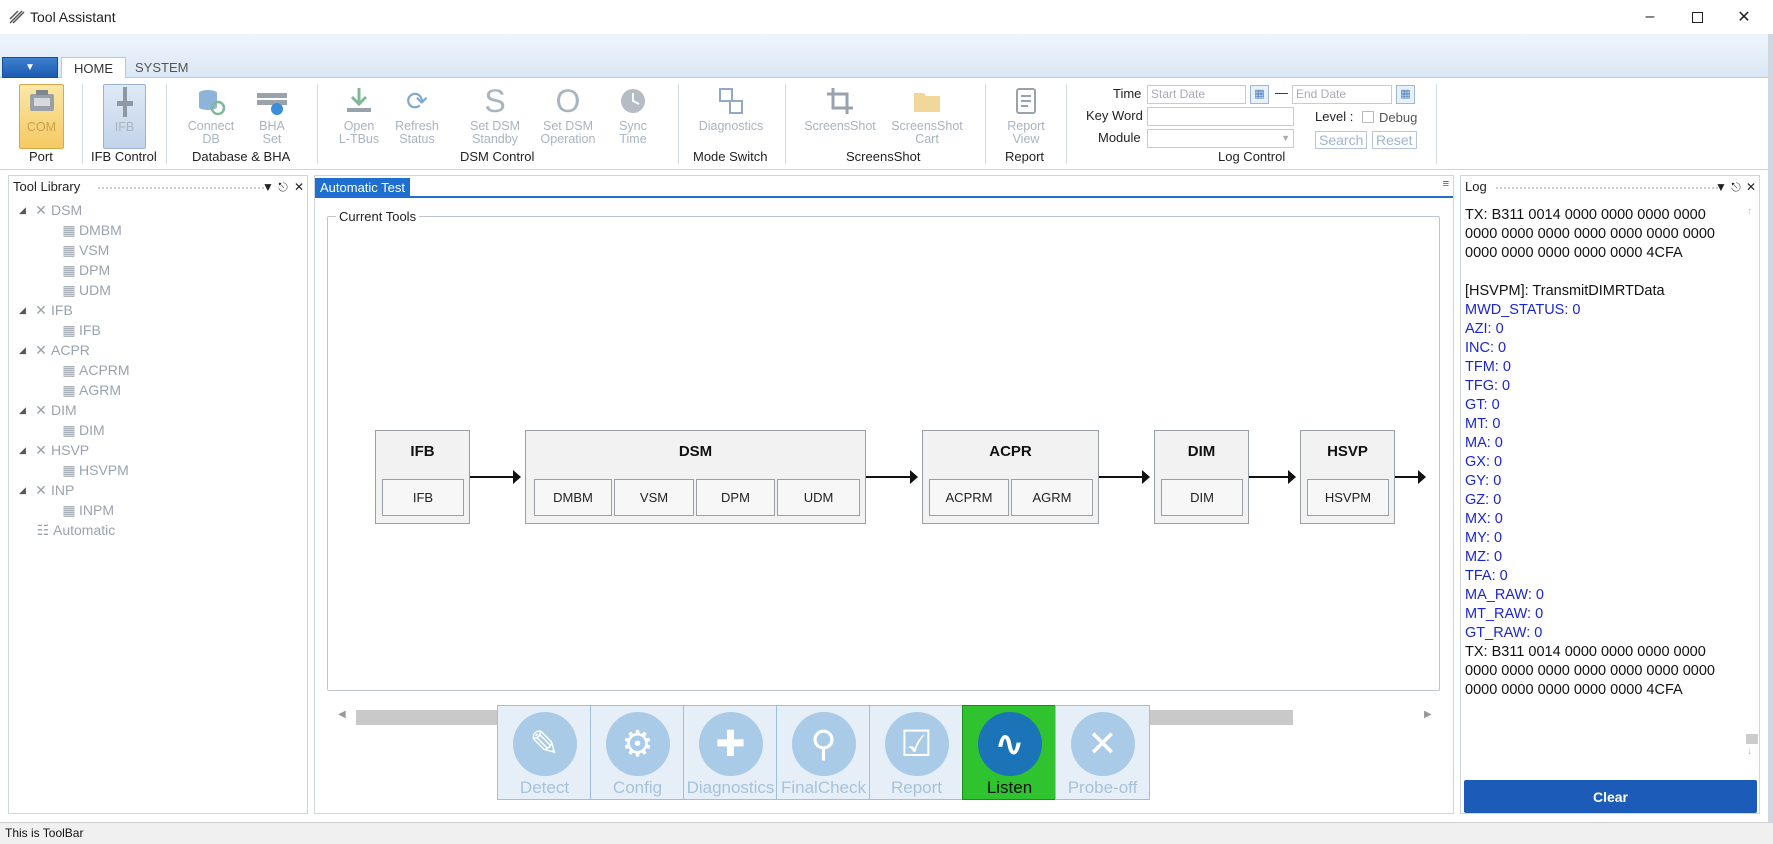  What do you see at coordinates (1744, 17) in the screenshot?
I see `close-button: ✕` at bounding box center [1744, 17].